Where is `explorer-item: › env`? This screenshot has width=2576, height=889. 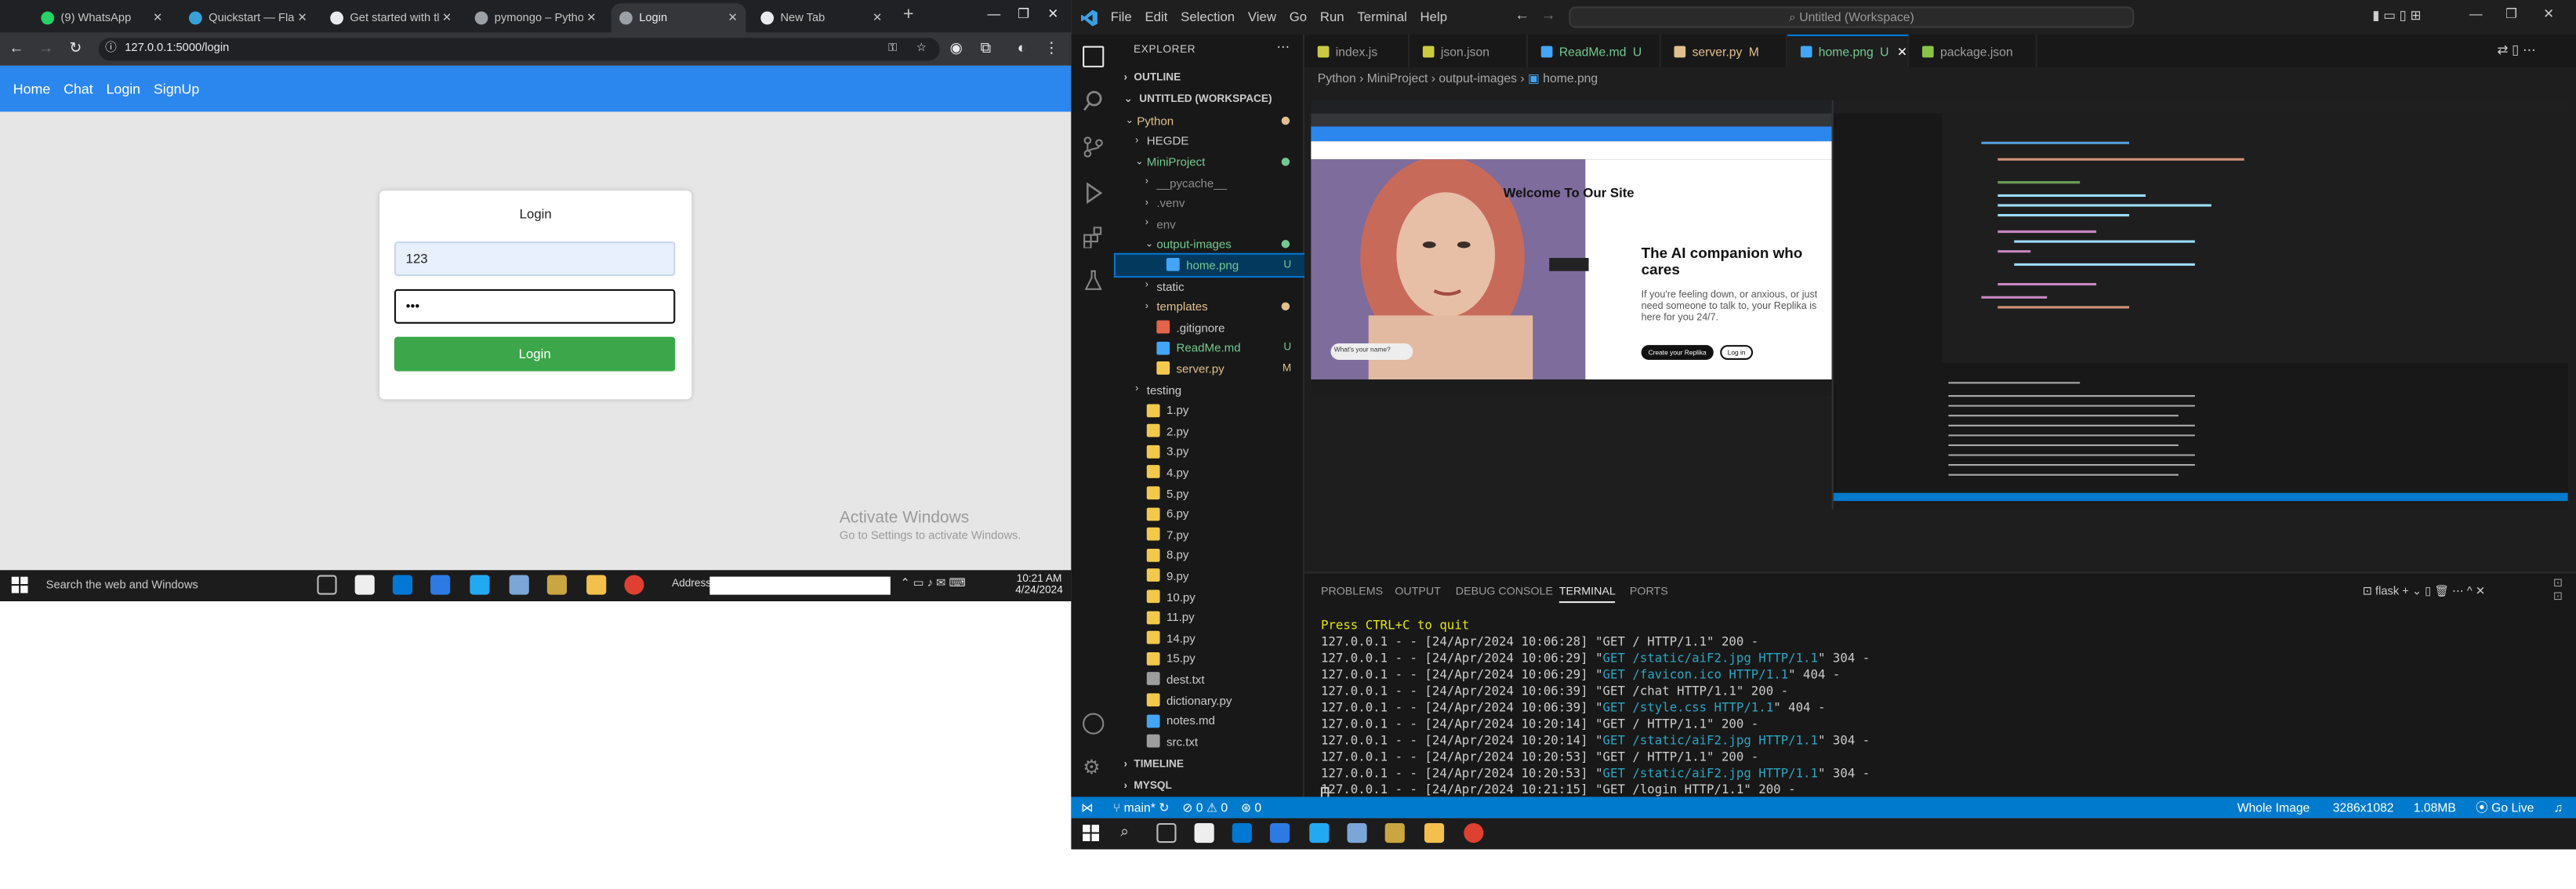 explorer-item: › env is located at coordinates (1210, 223).